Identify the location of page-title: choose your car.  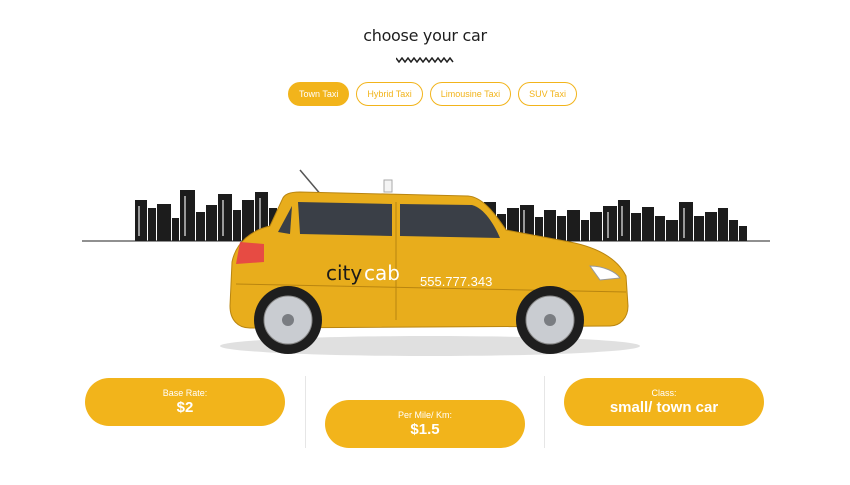
(425, 35).